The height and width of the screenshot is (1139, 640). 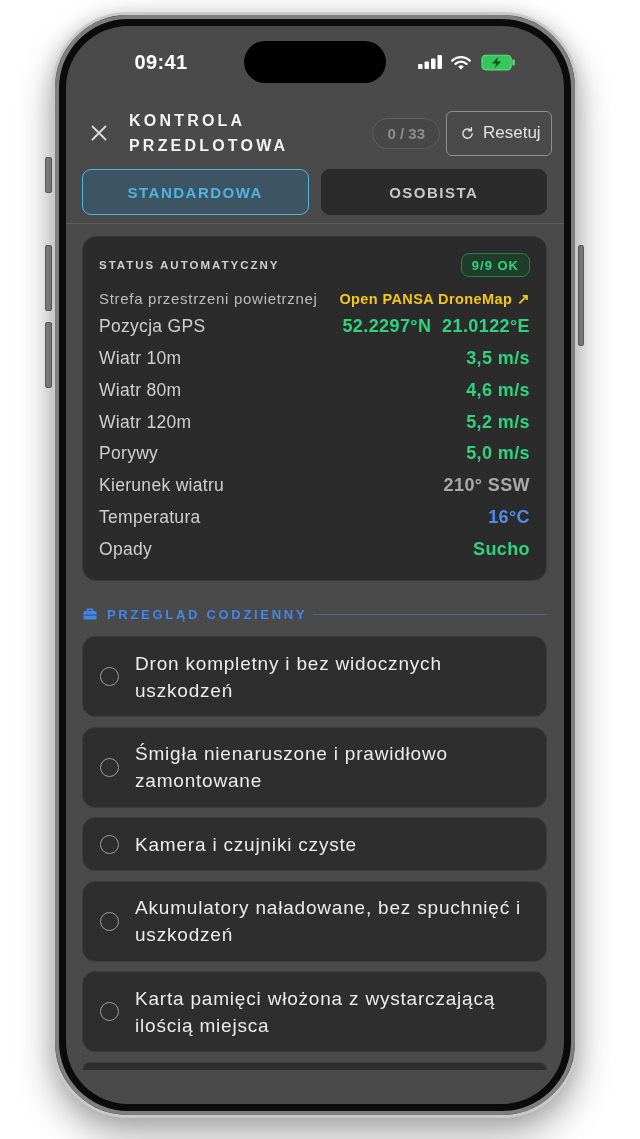 What do you see at coordinates (430, 62) in the screenshot?
I see `signal-icon` at bounding box center [430, 62].